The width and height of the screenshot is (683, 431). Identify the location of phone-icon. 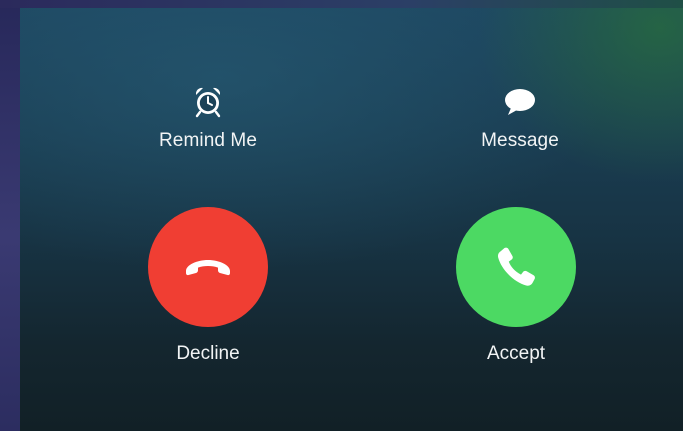
(516, 266).